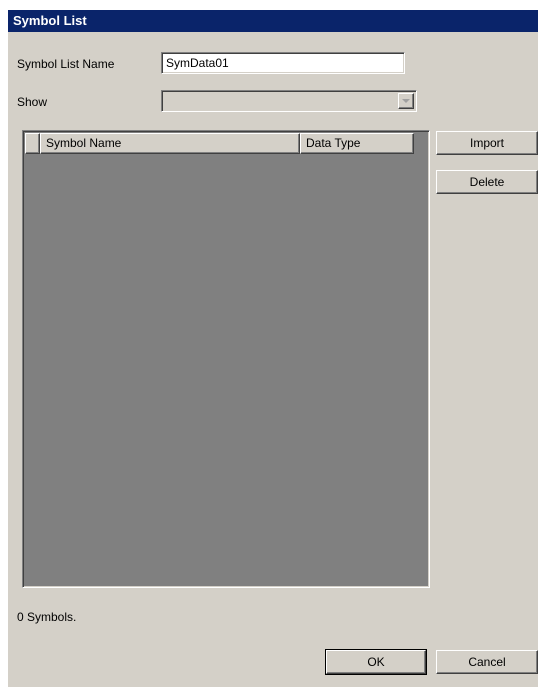 The image size is (538, 687). What do you see at coordinates (32, 143) in the screenshot?
I see `column-header-select` at bounding box center [32, 143].